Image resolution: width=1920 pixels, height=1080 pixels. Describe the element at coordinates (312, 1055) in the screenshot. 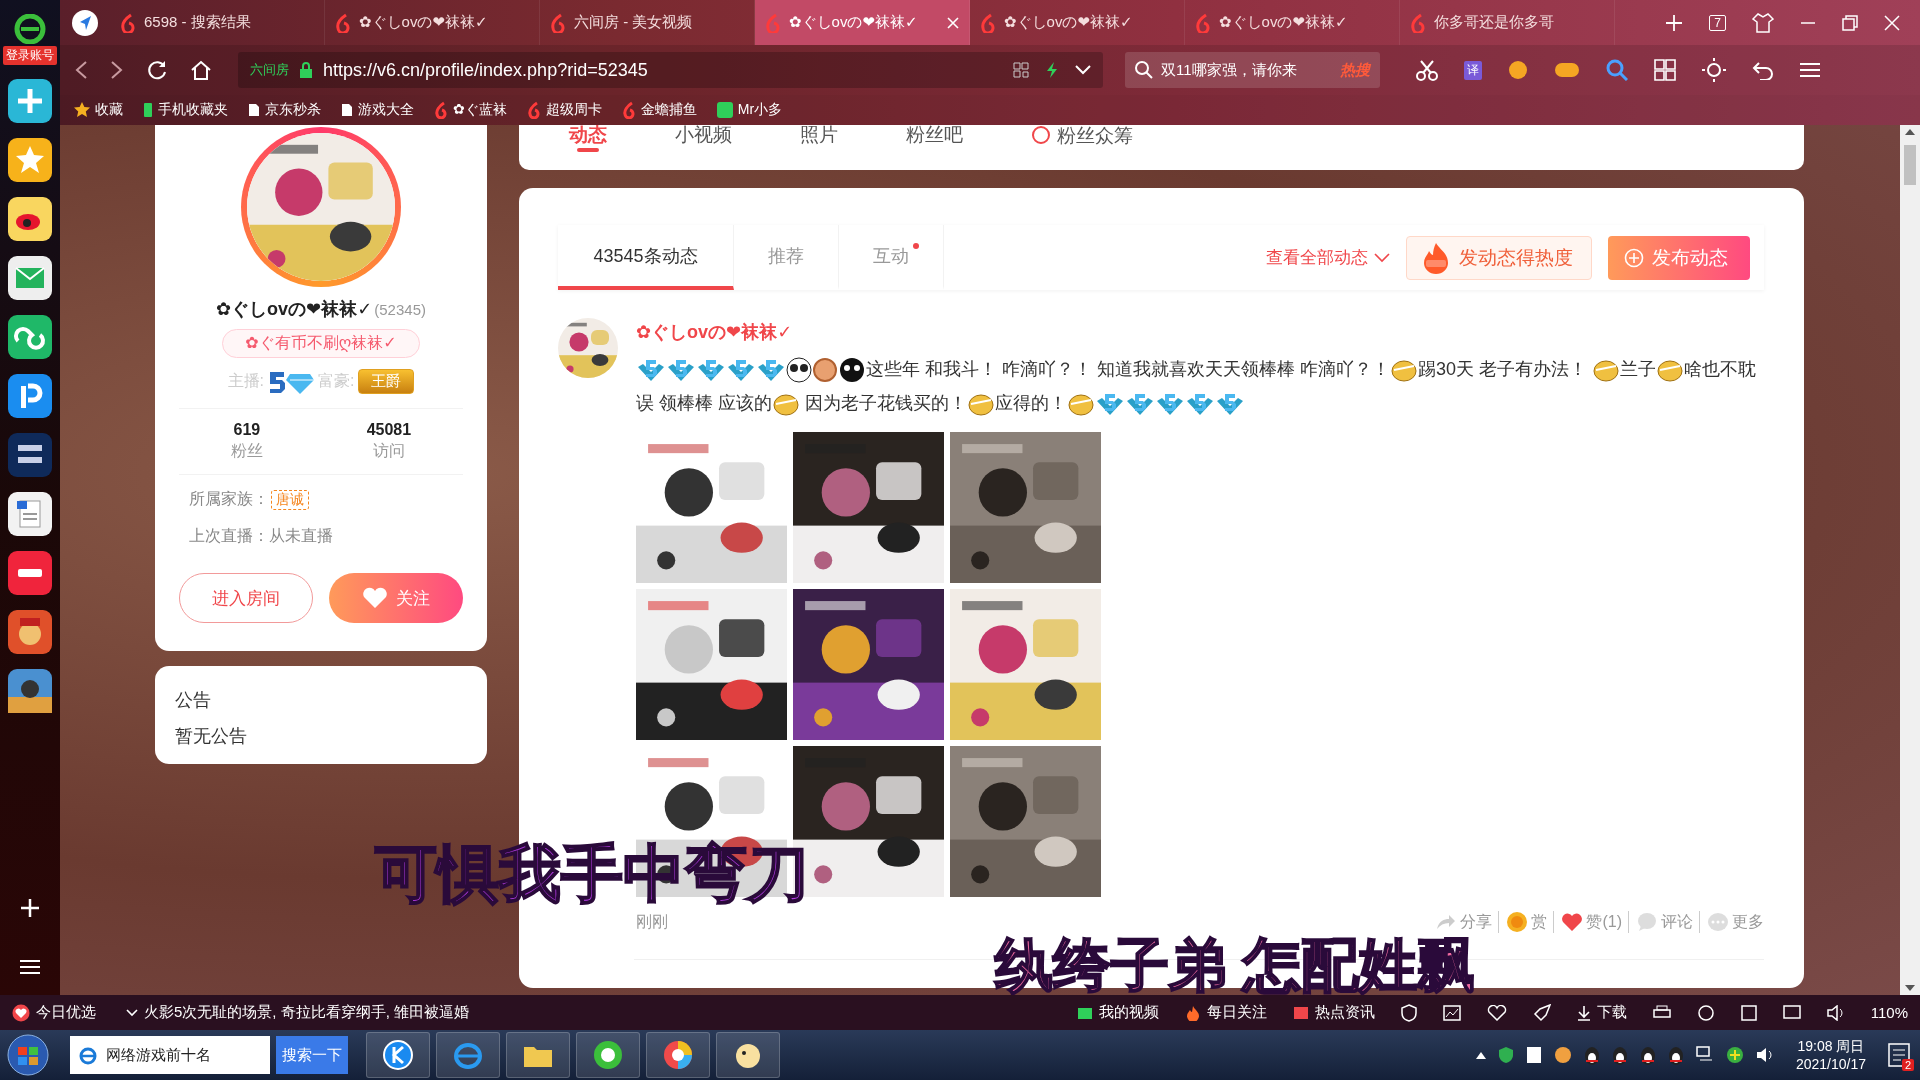

I see `search-button: 搜索一下` at that location.